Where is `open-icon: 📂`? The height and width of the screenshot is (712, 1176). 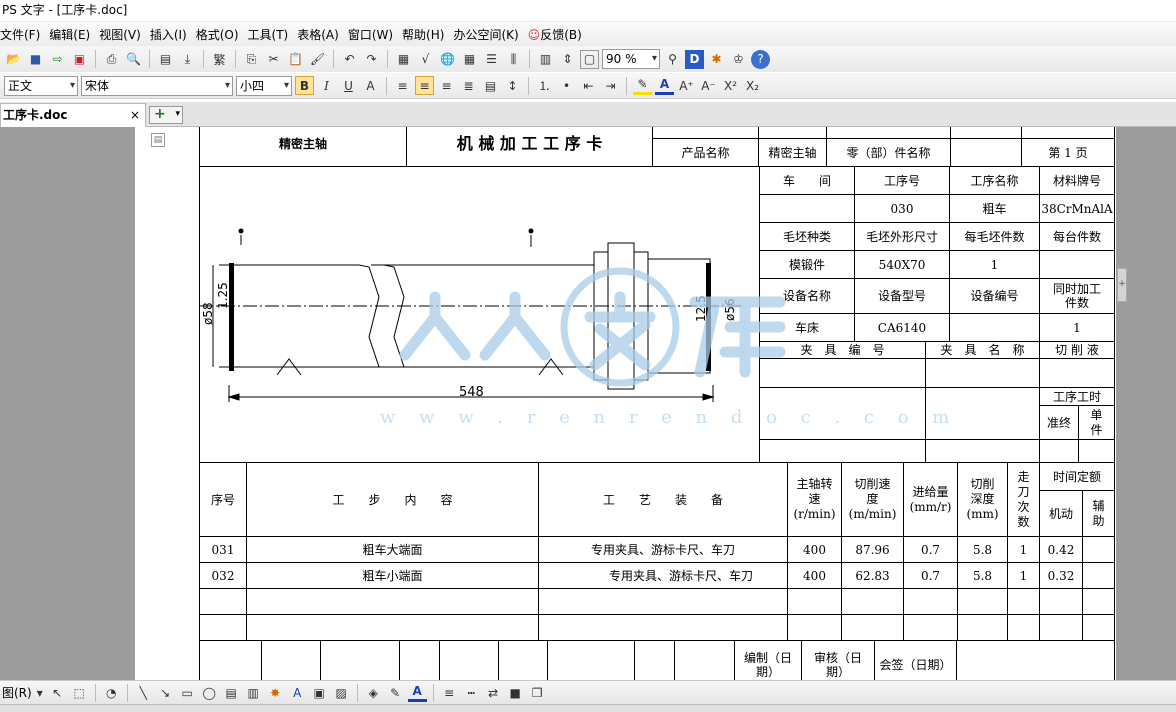 open-icon: 📂 is located at coordinates (13, 59).